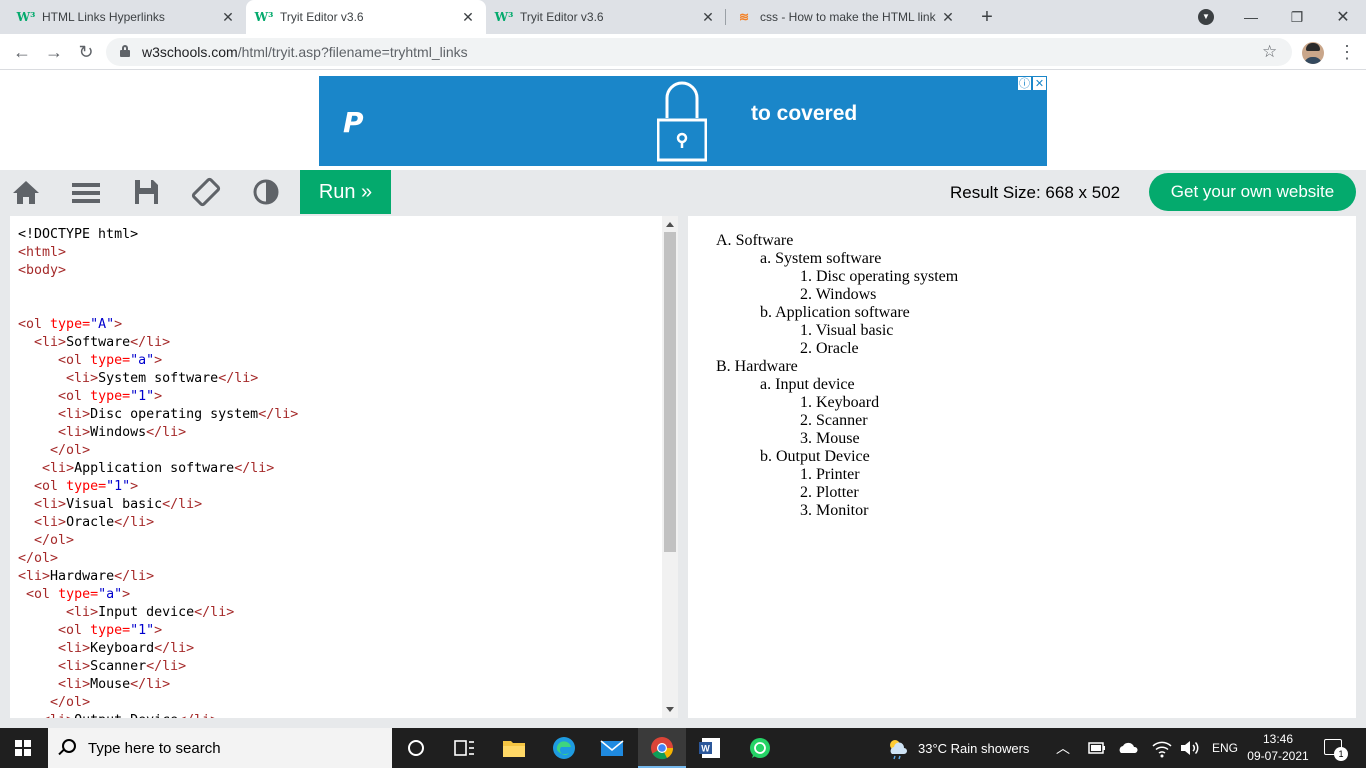  I want to click on result-list-item: 1. Printer, so click(830, 475).